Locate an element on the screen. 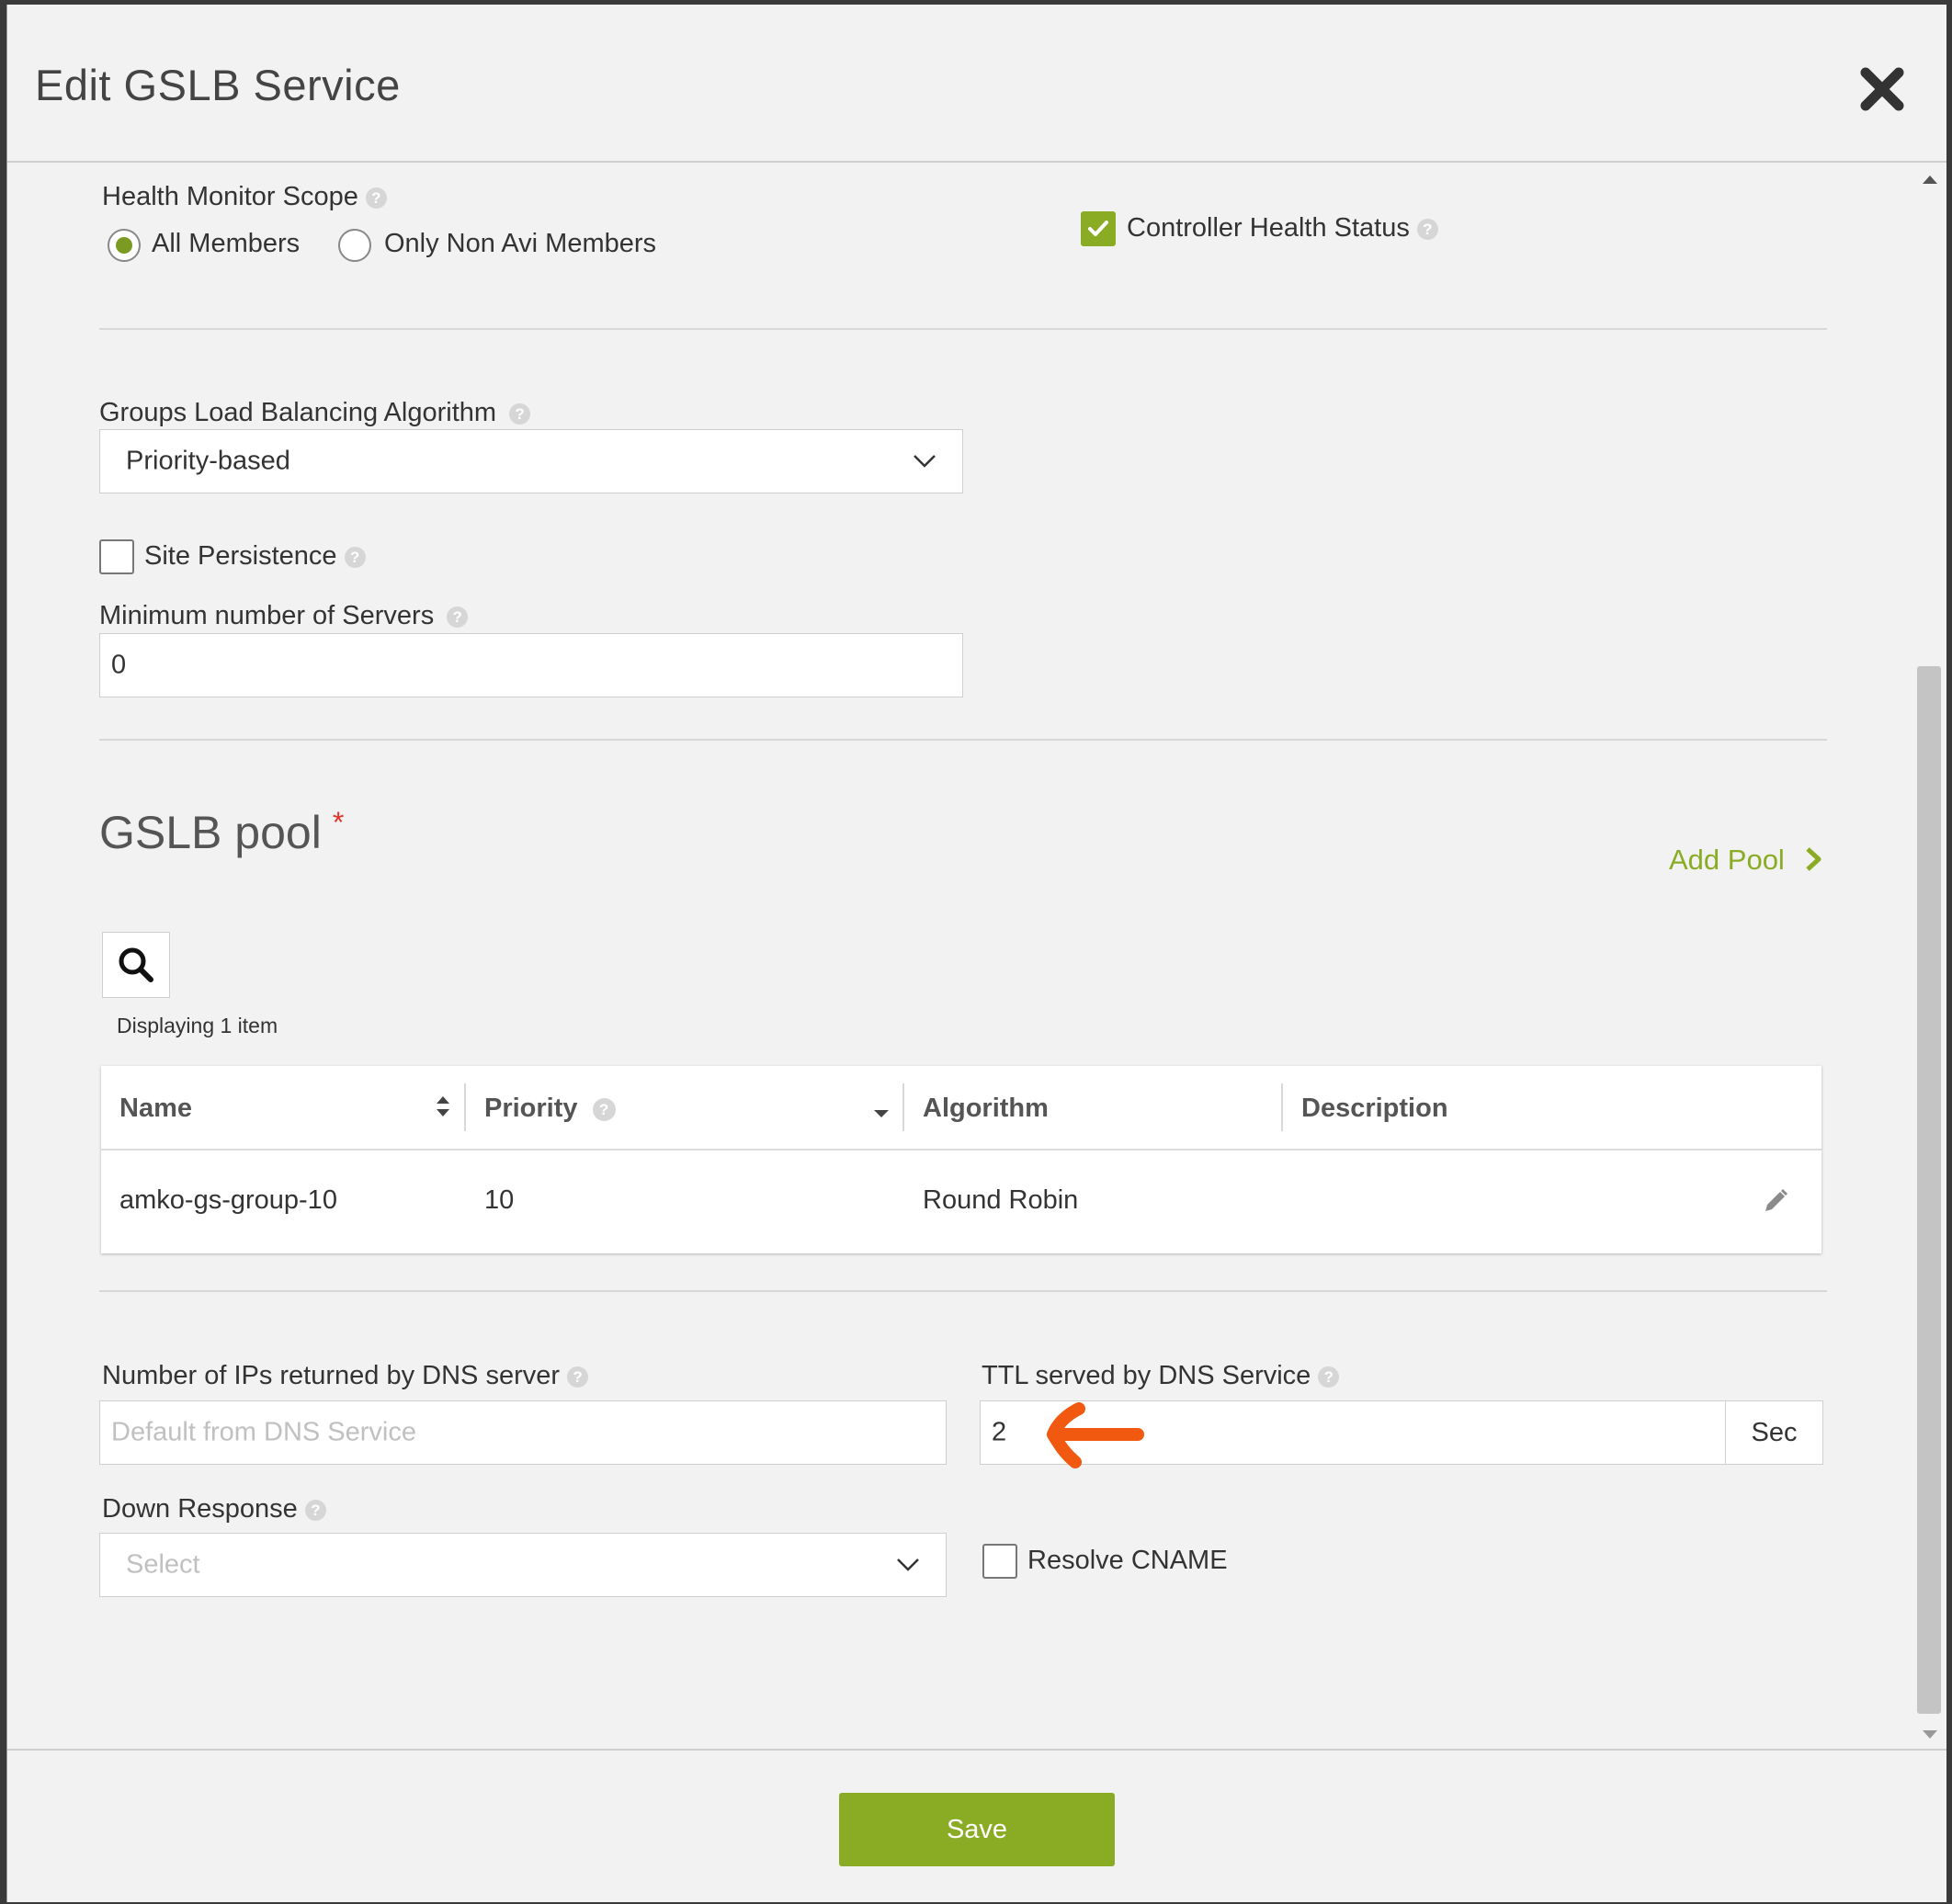 Image resolution: width=1952 pixels, height=1904 pixels. search-button is located at coordinates (136, 965).